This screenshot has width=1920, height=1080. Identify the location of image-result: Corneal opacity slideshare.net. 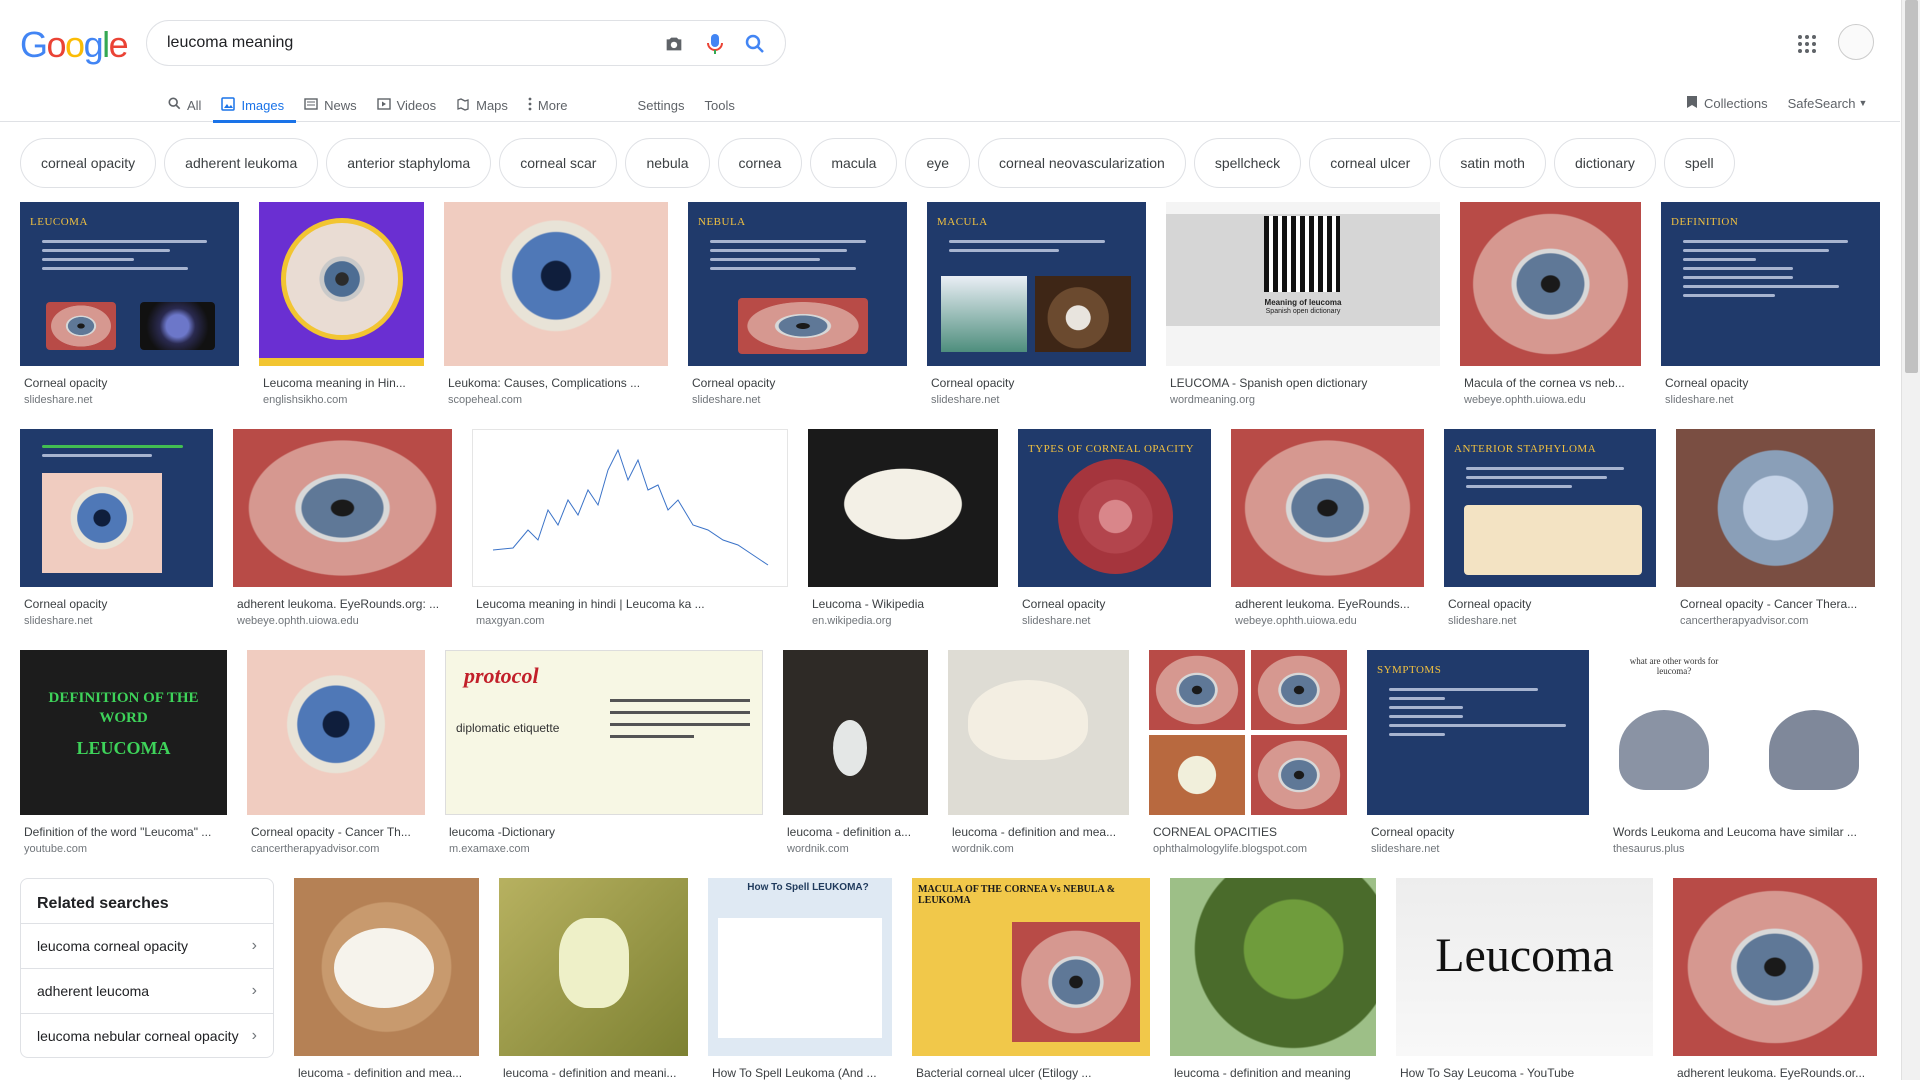
(116, 528).